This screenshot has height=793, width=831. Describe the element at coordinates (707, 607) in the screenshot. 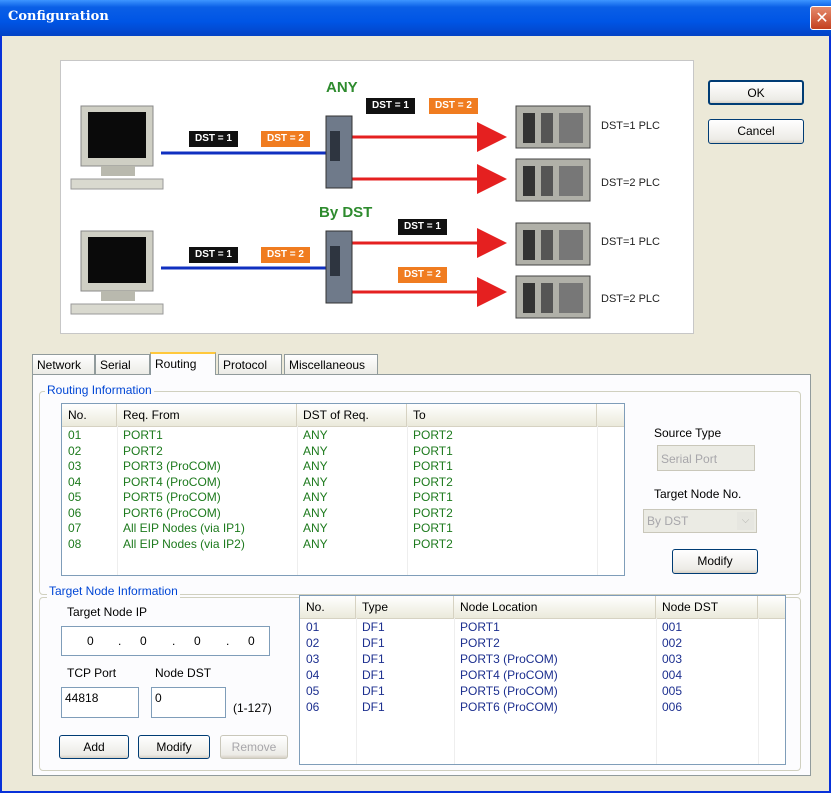

I see `column-header: Node DST` at that location.